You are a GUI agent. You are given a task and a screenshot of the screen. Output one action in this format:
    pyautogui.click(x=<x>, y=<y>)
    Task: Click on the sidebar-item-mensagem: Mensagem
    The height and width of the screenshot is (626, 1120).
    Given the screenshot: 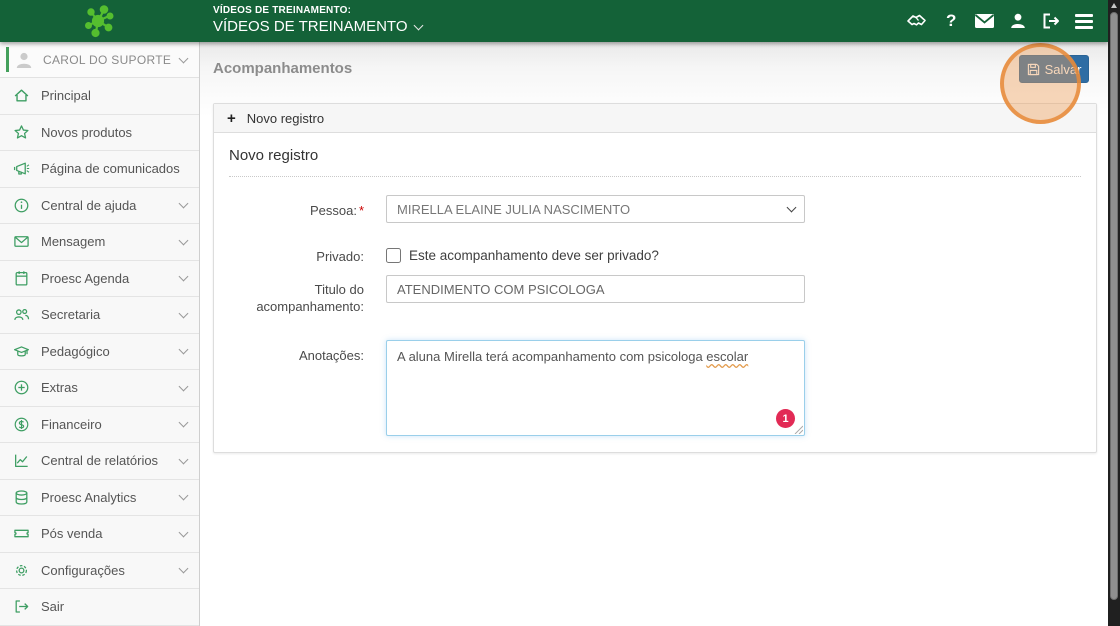 What is the action you would take?
    pyautogui.click(x=99, y=242)
    